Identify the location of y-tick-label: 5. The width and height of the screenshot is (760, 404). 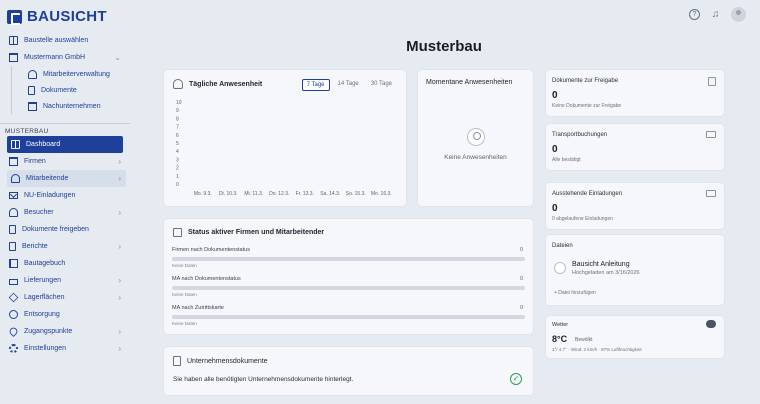
(177, 144).